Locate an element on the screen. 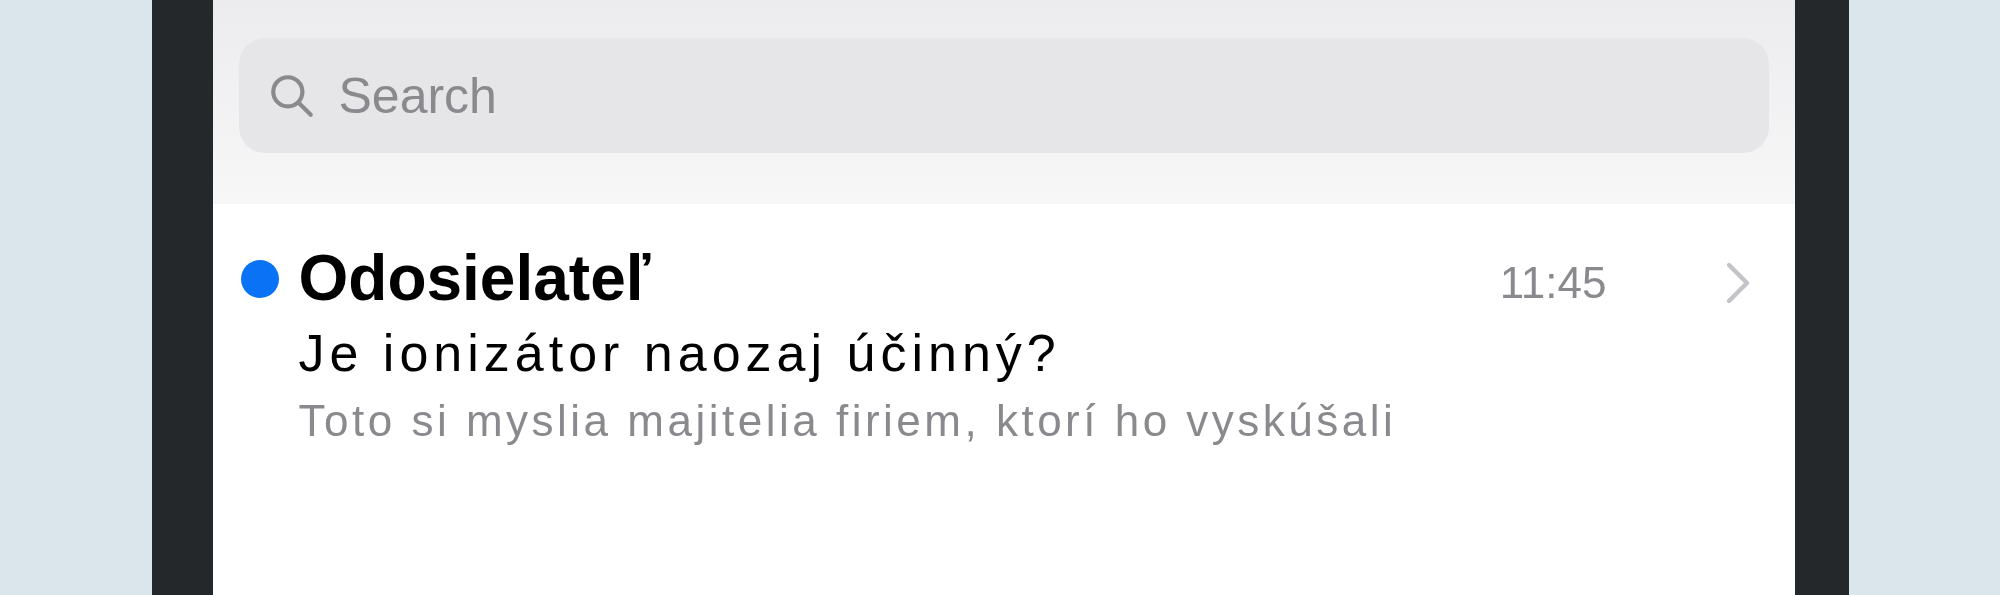  message-preview: Toto si myslia majitelia firiem, ktorí ho vyskúšali is located at coordinates (848, 421).